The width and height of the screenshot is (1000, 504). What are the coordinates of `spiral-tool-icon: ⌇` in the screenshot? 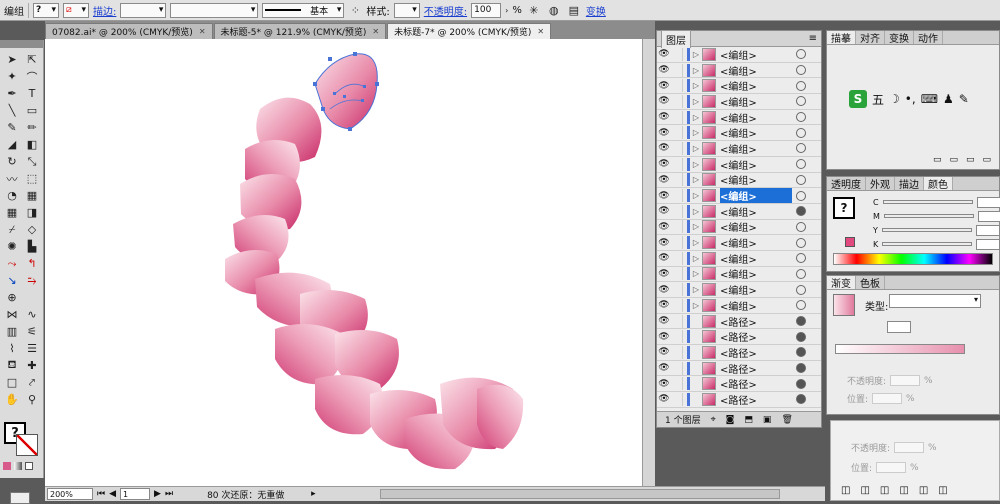 It's located at (12, 348).